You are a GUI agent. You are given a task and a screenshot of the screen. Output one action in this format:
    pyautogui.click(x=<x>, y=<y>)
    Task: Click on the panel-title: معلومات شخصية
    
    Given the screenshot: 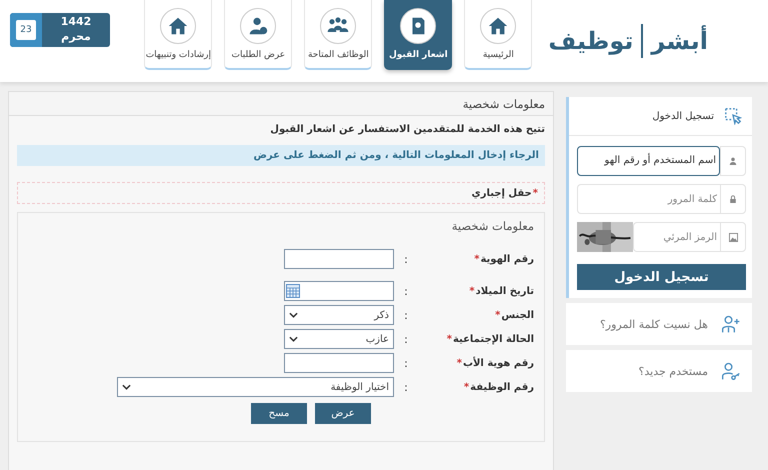 What is the action you would take?
    pyautogui.click(x=503, y=103)
    